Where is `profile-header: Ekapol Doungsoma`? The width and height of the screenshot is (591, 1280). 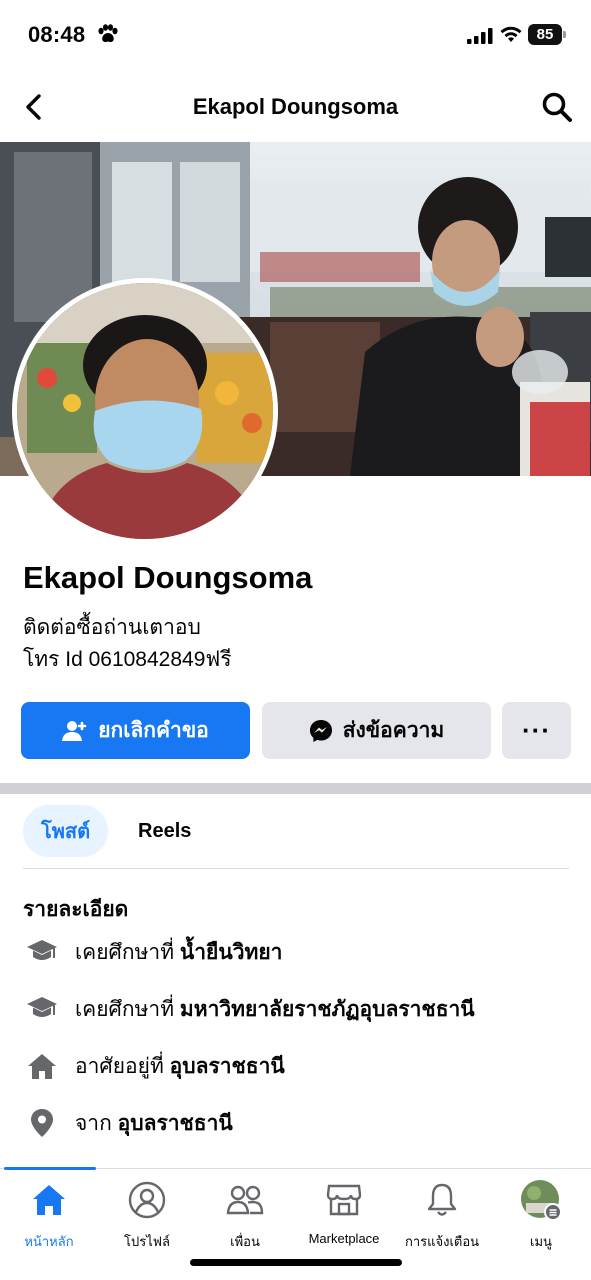 profile-header: Ekapol Doungsoma is located at coordinates (295, 107).